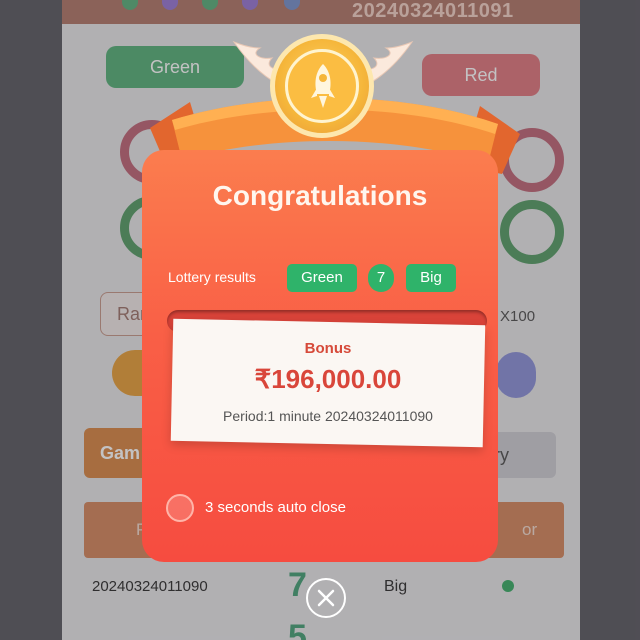 The width and height of the screenshot is (640, 640). I want to click on close-button, so click(326, 598).